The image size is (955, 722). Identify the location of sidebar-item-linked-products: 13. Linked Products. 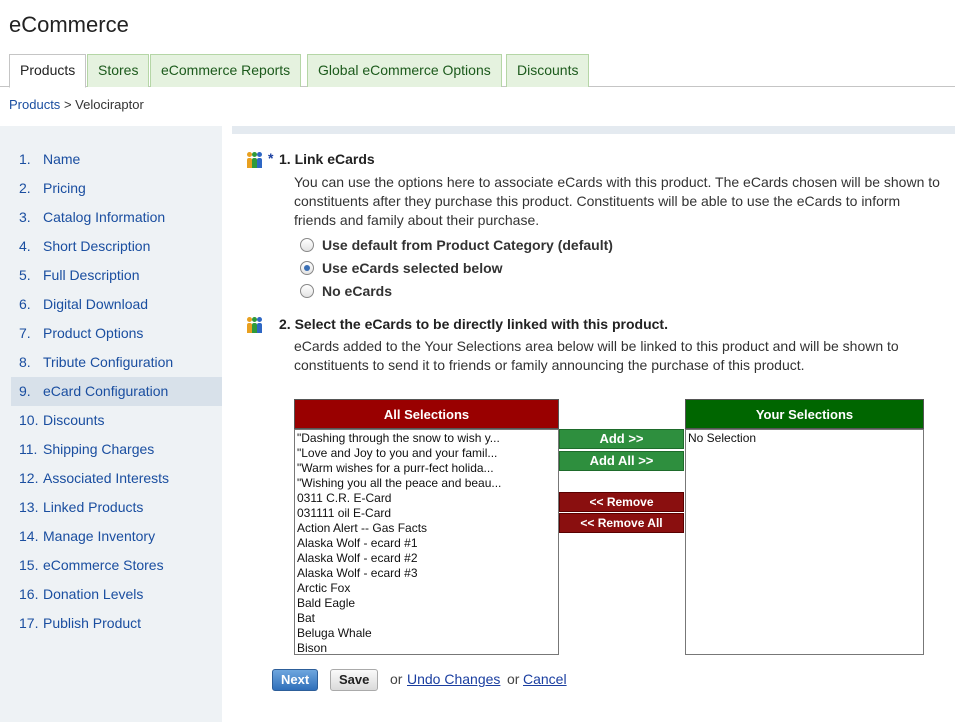
(116, 507).